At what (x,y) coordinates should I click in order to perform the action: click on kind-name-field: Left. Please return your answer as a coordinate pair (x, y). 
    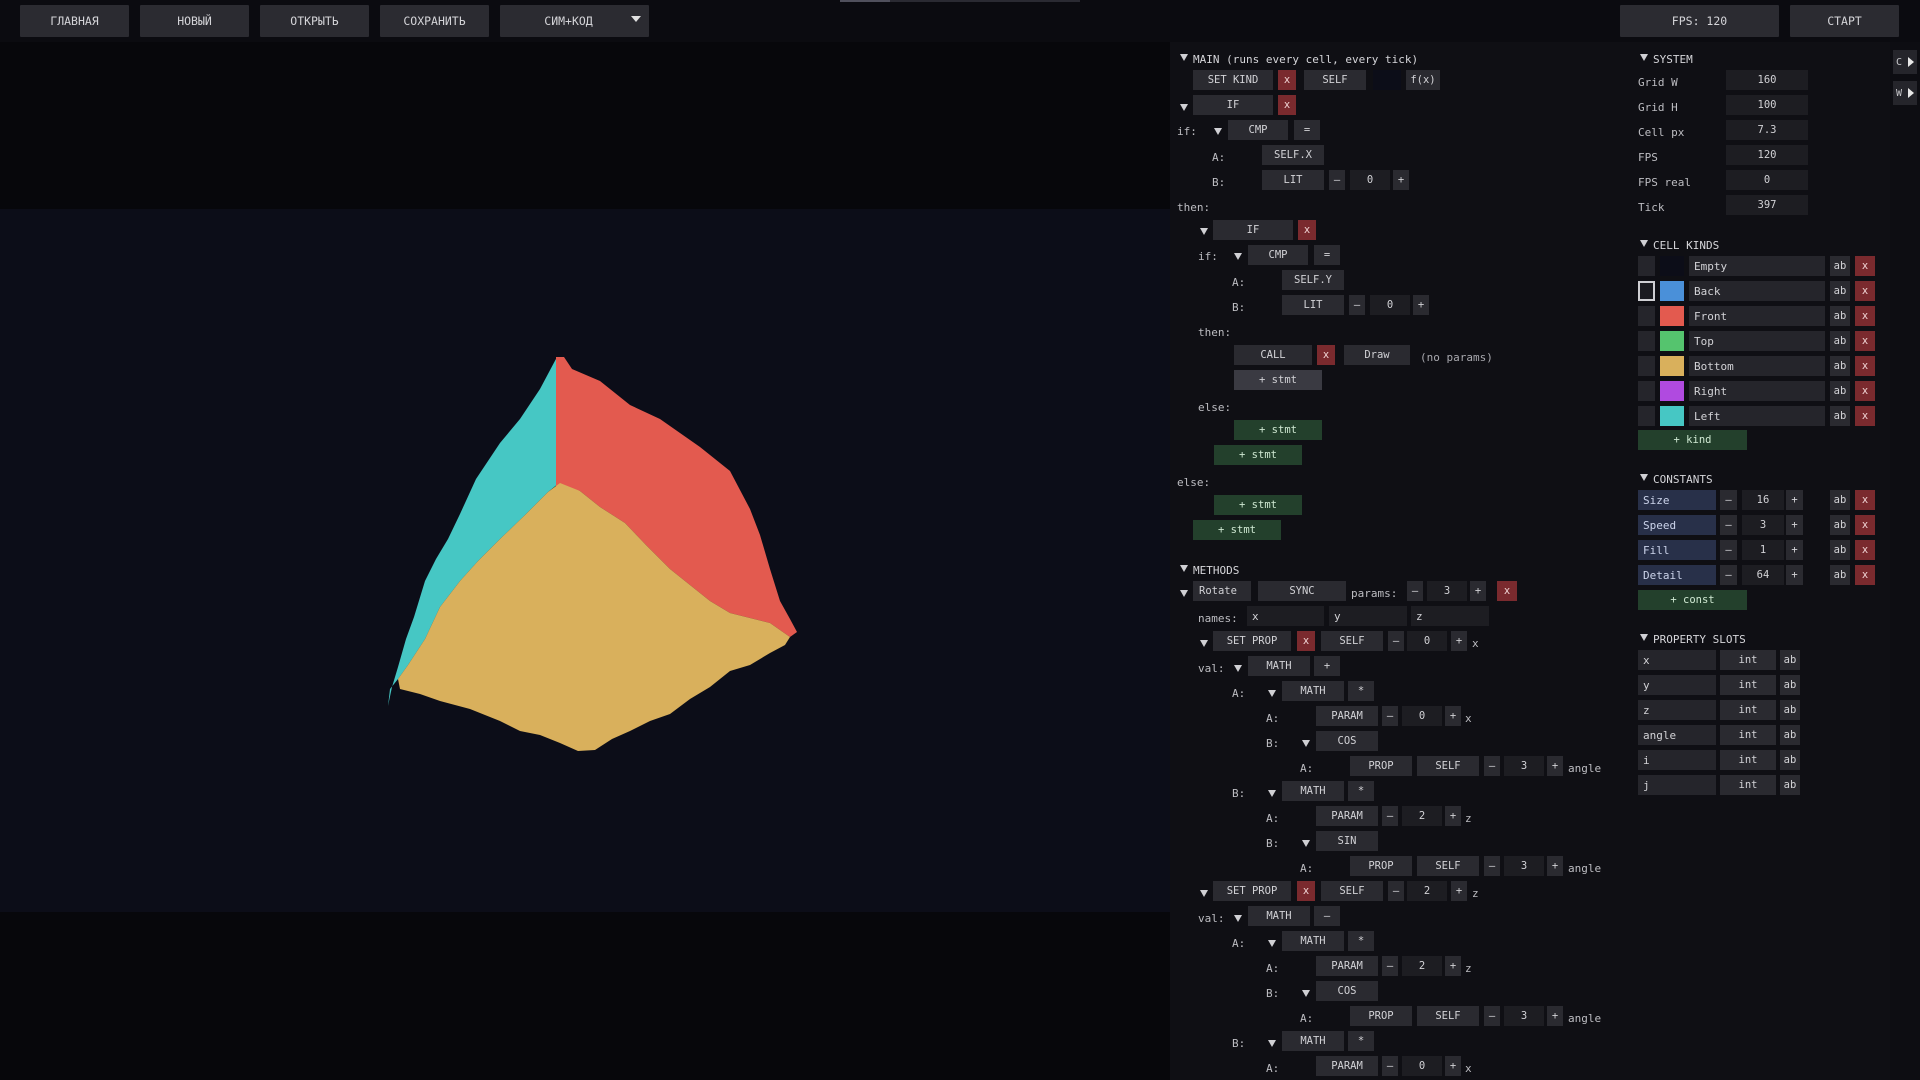
    Looking at the image, I should click on (1757, 416).